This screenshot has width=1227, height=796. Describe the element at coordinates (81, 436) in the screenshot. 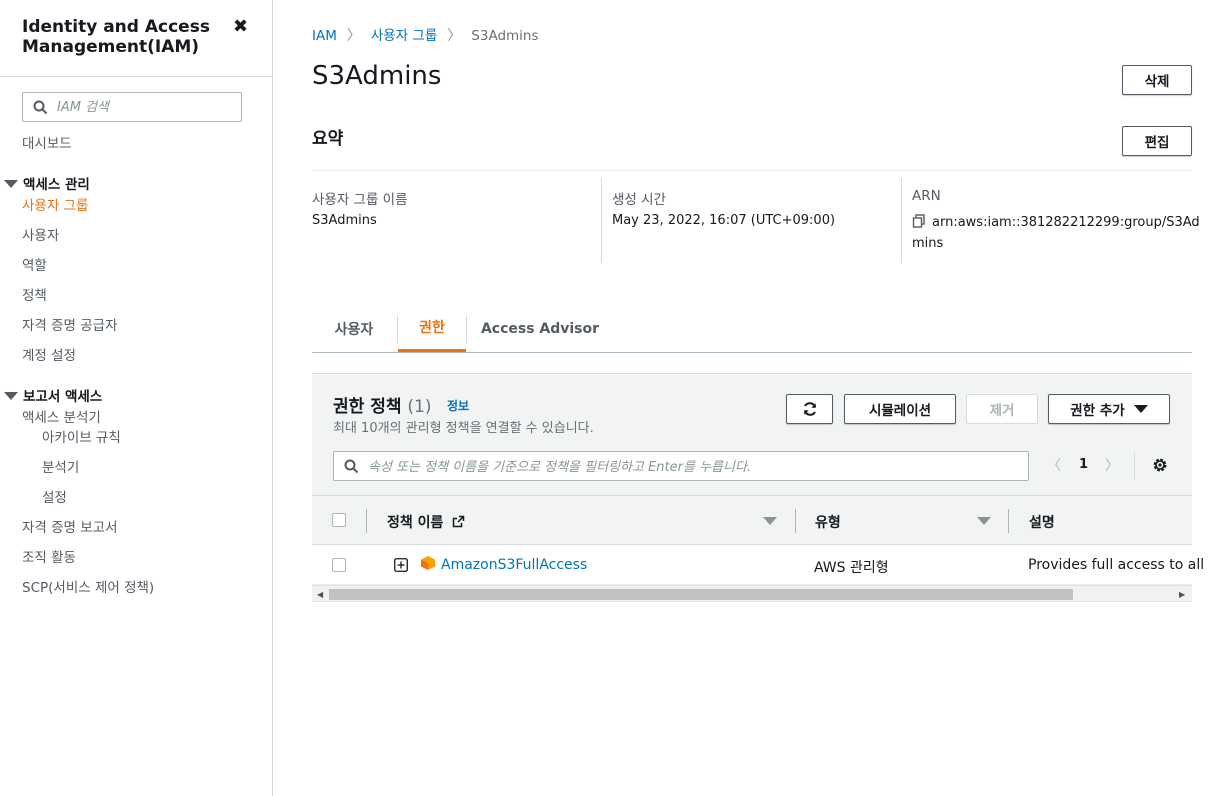

I see `nav-archive-rules: 아카이브 규칙` at that location.